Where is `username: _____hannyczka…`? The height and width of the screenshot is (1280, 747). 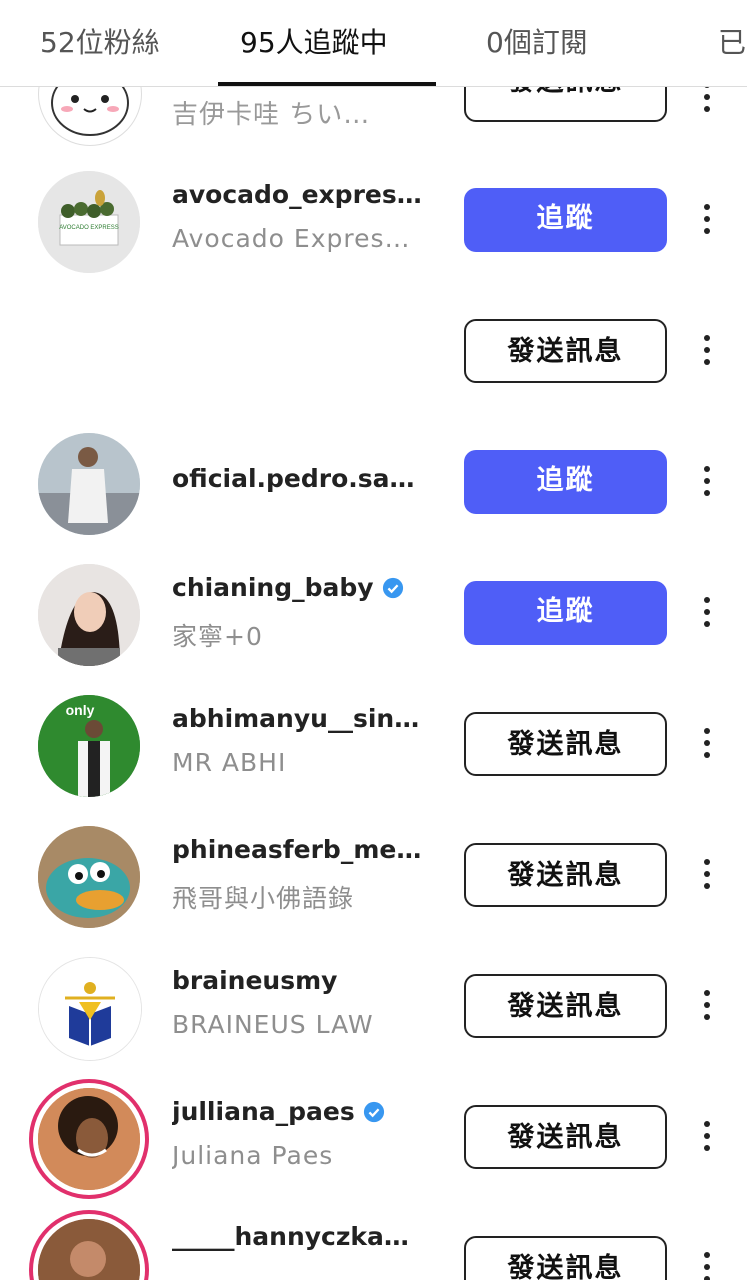
username: _____hannyczka… is located at coordinates (290, 1236).